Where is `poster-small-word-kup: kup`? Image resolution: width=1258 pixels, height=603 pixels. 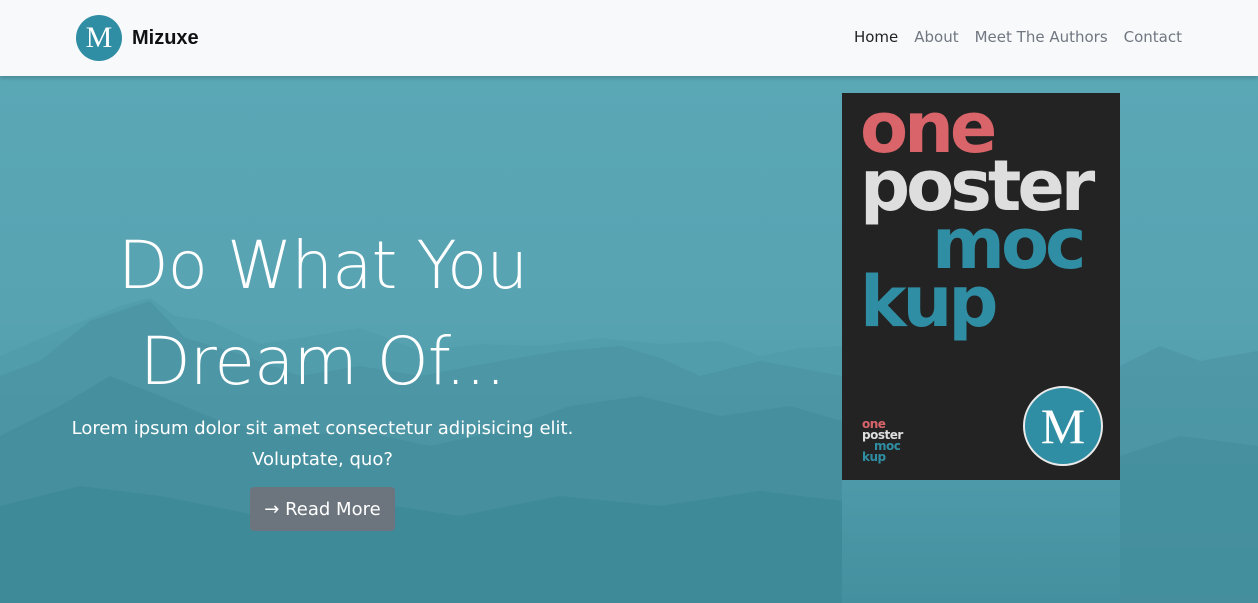 poster-small-word-kup: kup is located at coordinates (874, 457).